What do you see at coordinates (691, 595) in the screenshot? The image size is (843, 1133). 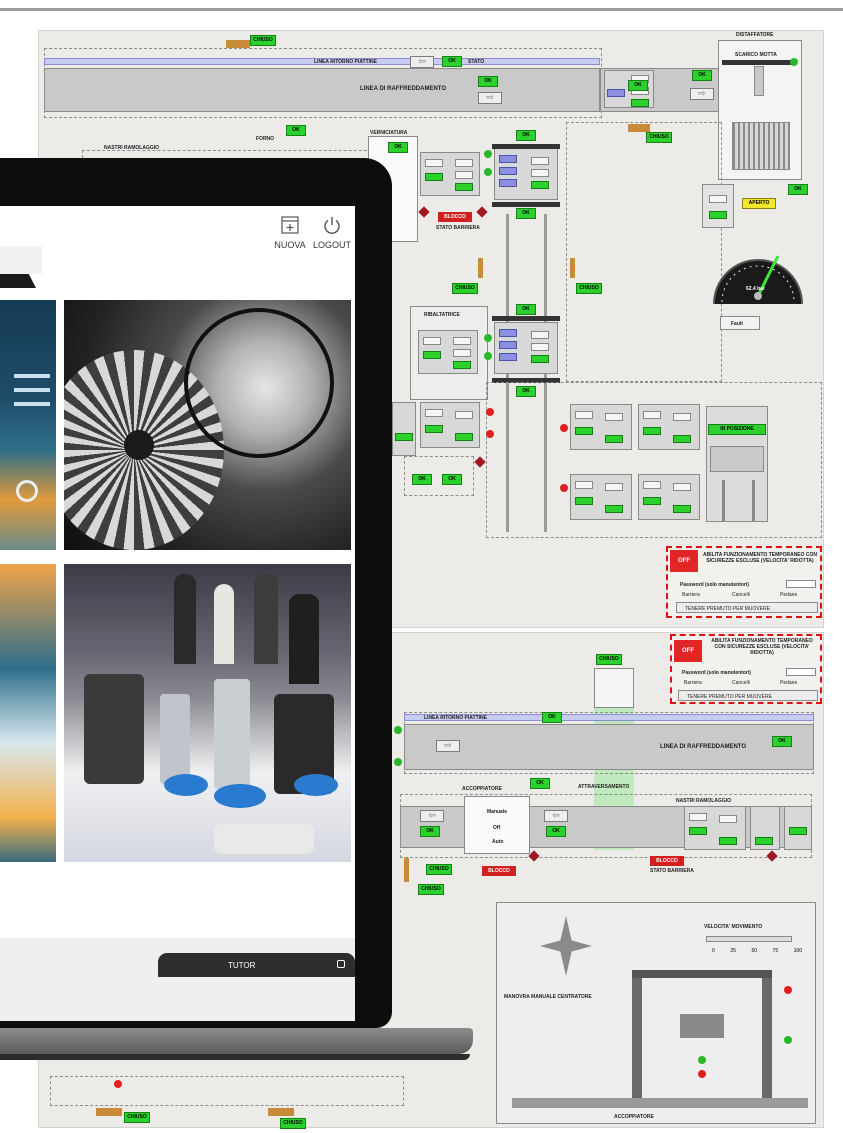 I see `radio-barriera-top: Barriera` at bounding box center [691, 595].